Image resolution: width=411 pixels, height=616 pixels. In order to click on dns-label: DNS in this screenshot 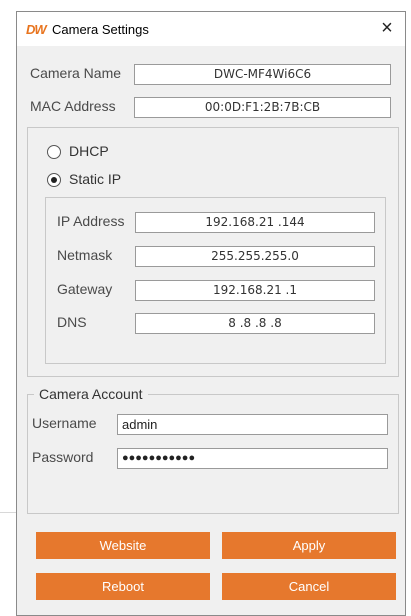, I will do `click(72, 322)`.